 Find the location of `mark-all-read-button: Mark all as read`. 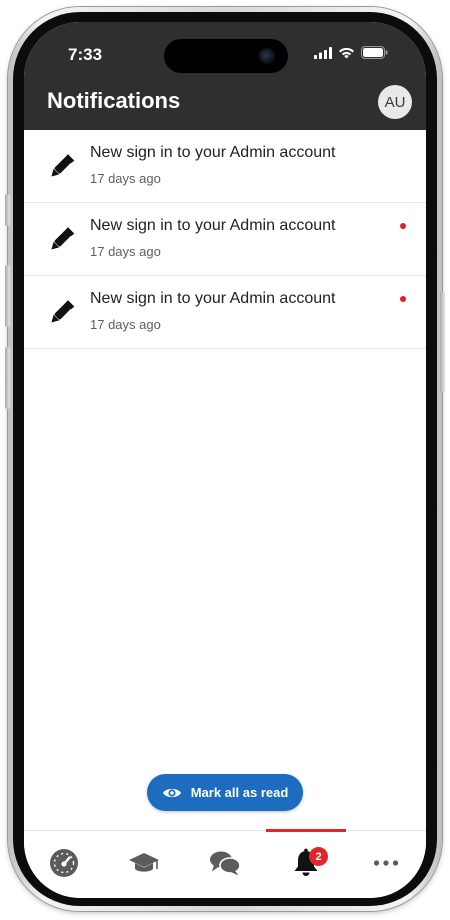

mark-all-read-button: Mark all as read is located at coordinates (225, 792).